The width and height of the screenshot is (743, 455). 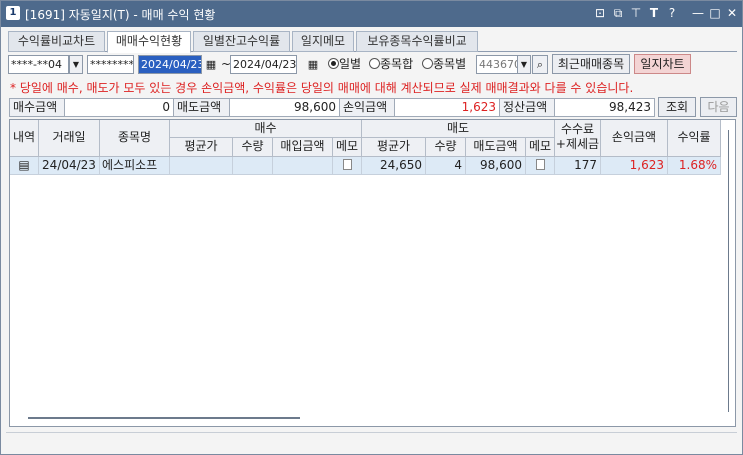 What do you see at coordinates (496, 166) in the screenshot?
I see `cell-sell-amount: 98,600` at bounding box center [496, 166].